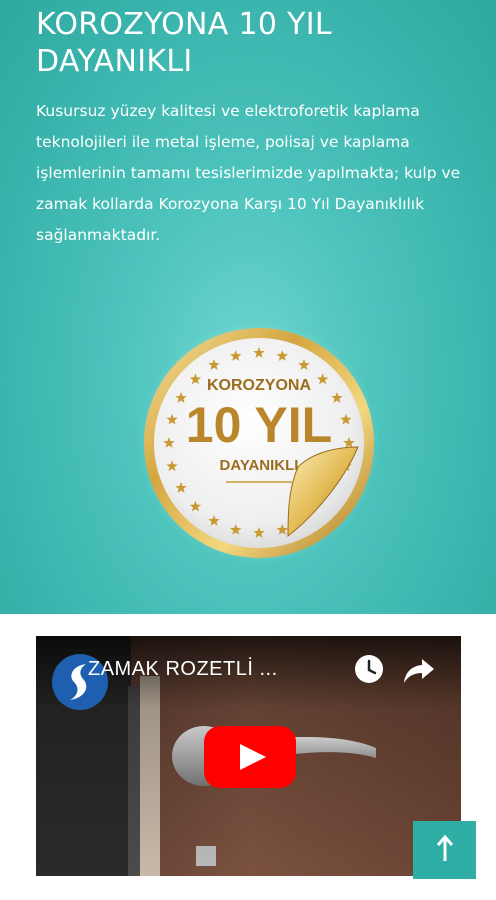  What do you see at coordinates (184, 24) in the screenshot?
I see `hero-title-line1: KOROZYONA 10 YIL` at bounding box center [184, 24].